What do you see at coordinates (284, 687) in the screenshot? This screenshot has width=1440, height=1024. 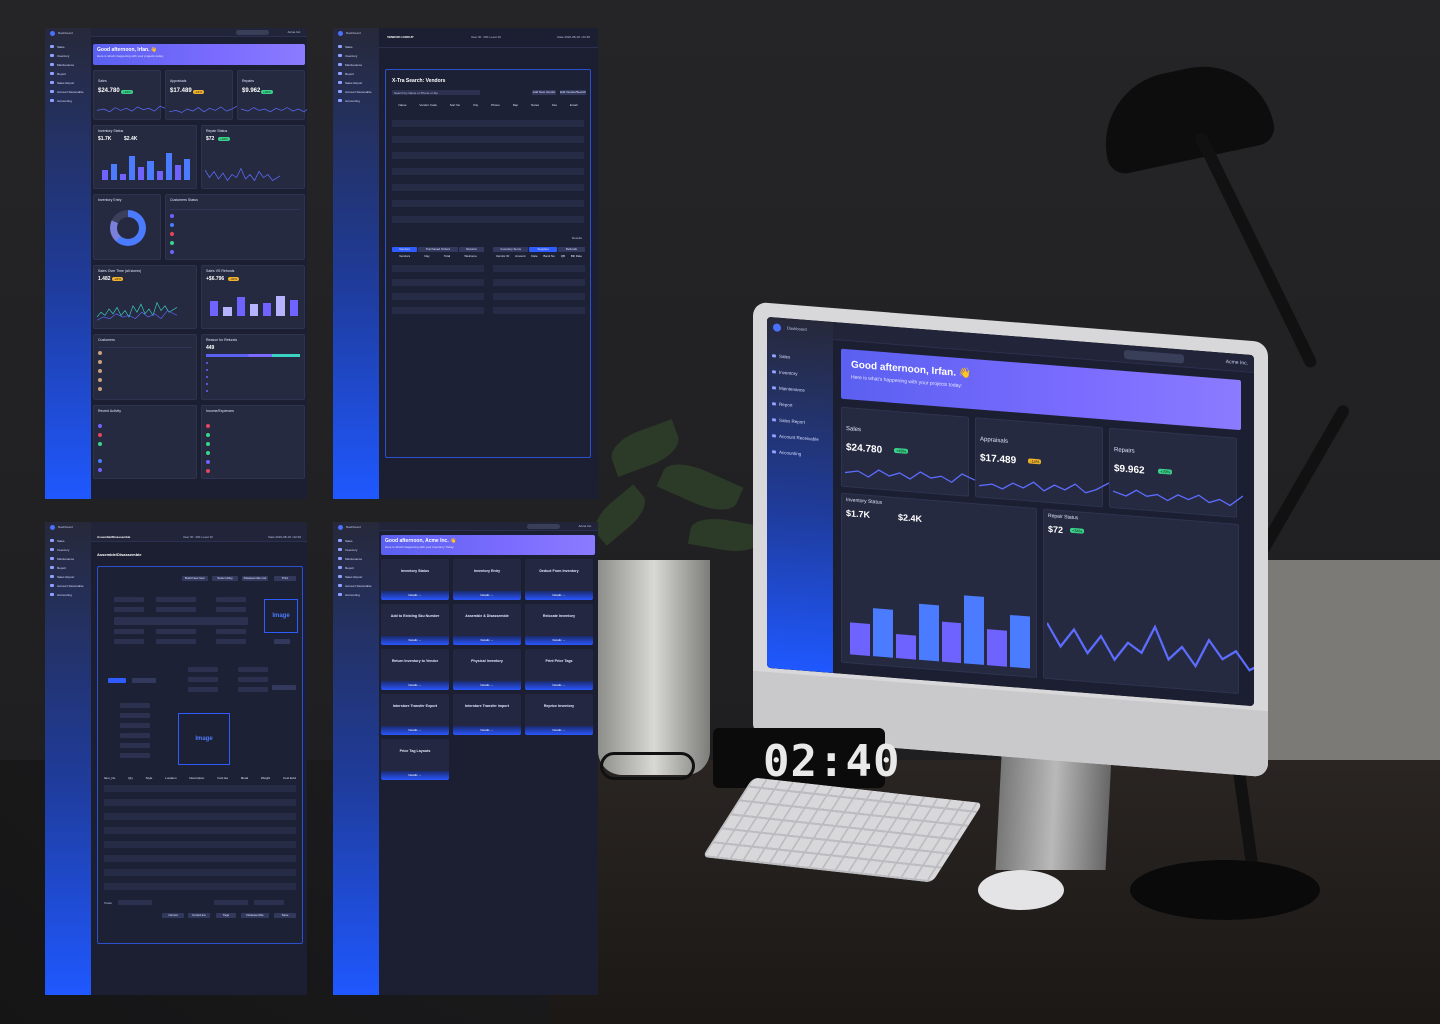 I see `import-list-button` at bounding box center [284, 687].